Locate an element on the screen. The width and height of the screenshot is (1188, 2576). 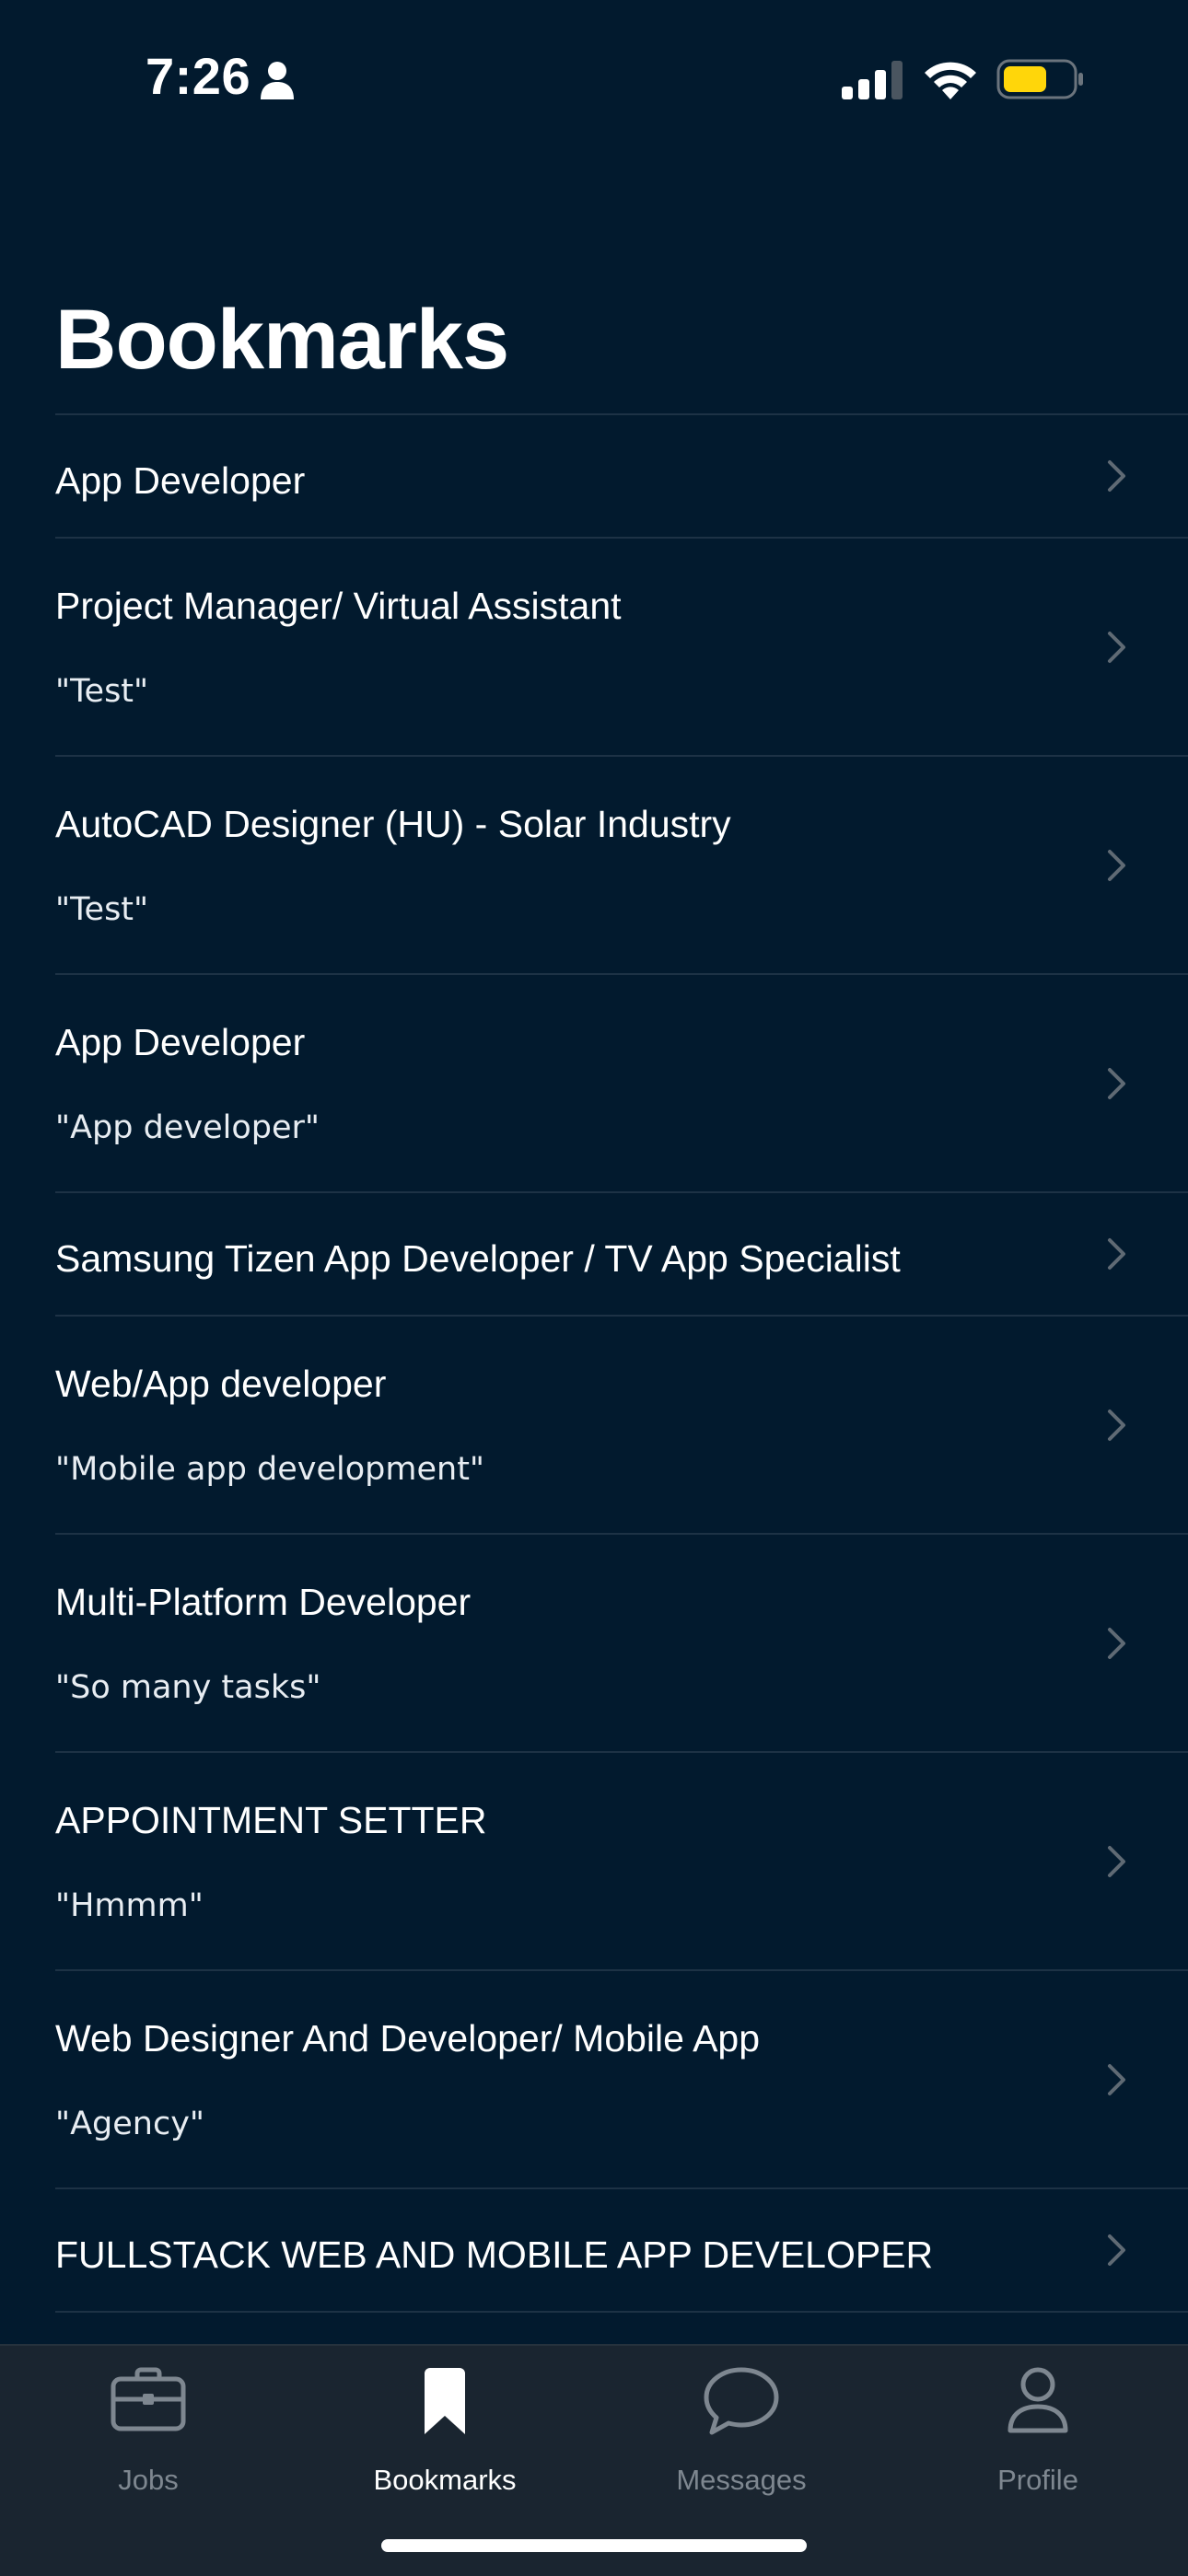
bookmark-note: "Agency" is located at coordinates (130, 2124).